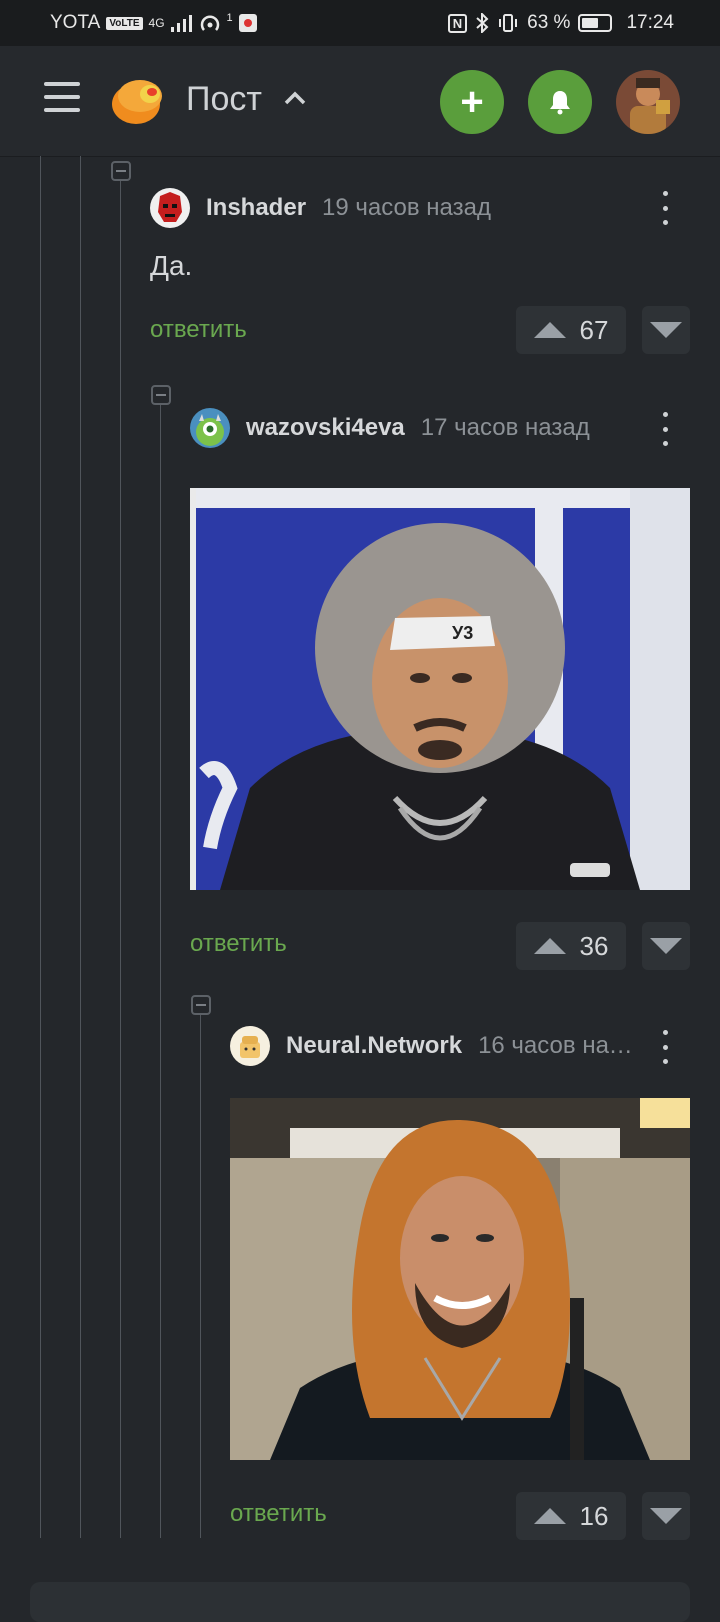  I want to click on vibrate-icon, so click(508, 23).